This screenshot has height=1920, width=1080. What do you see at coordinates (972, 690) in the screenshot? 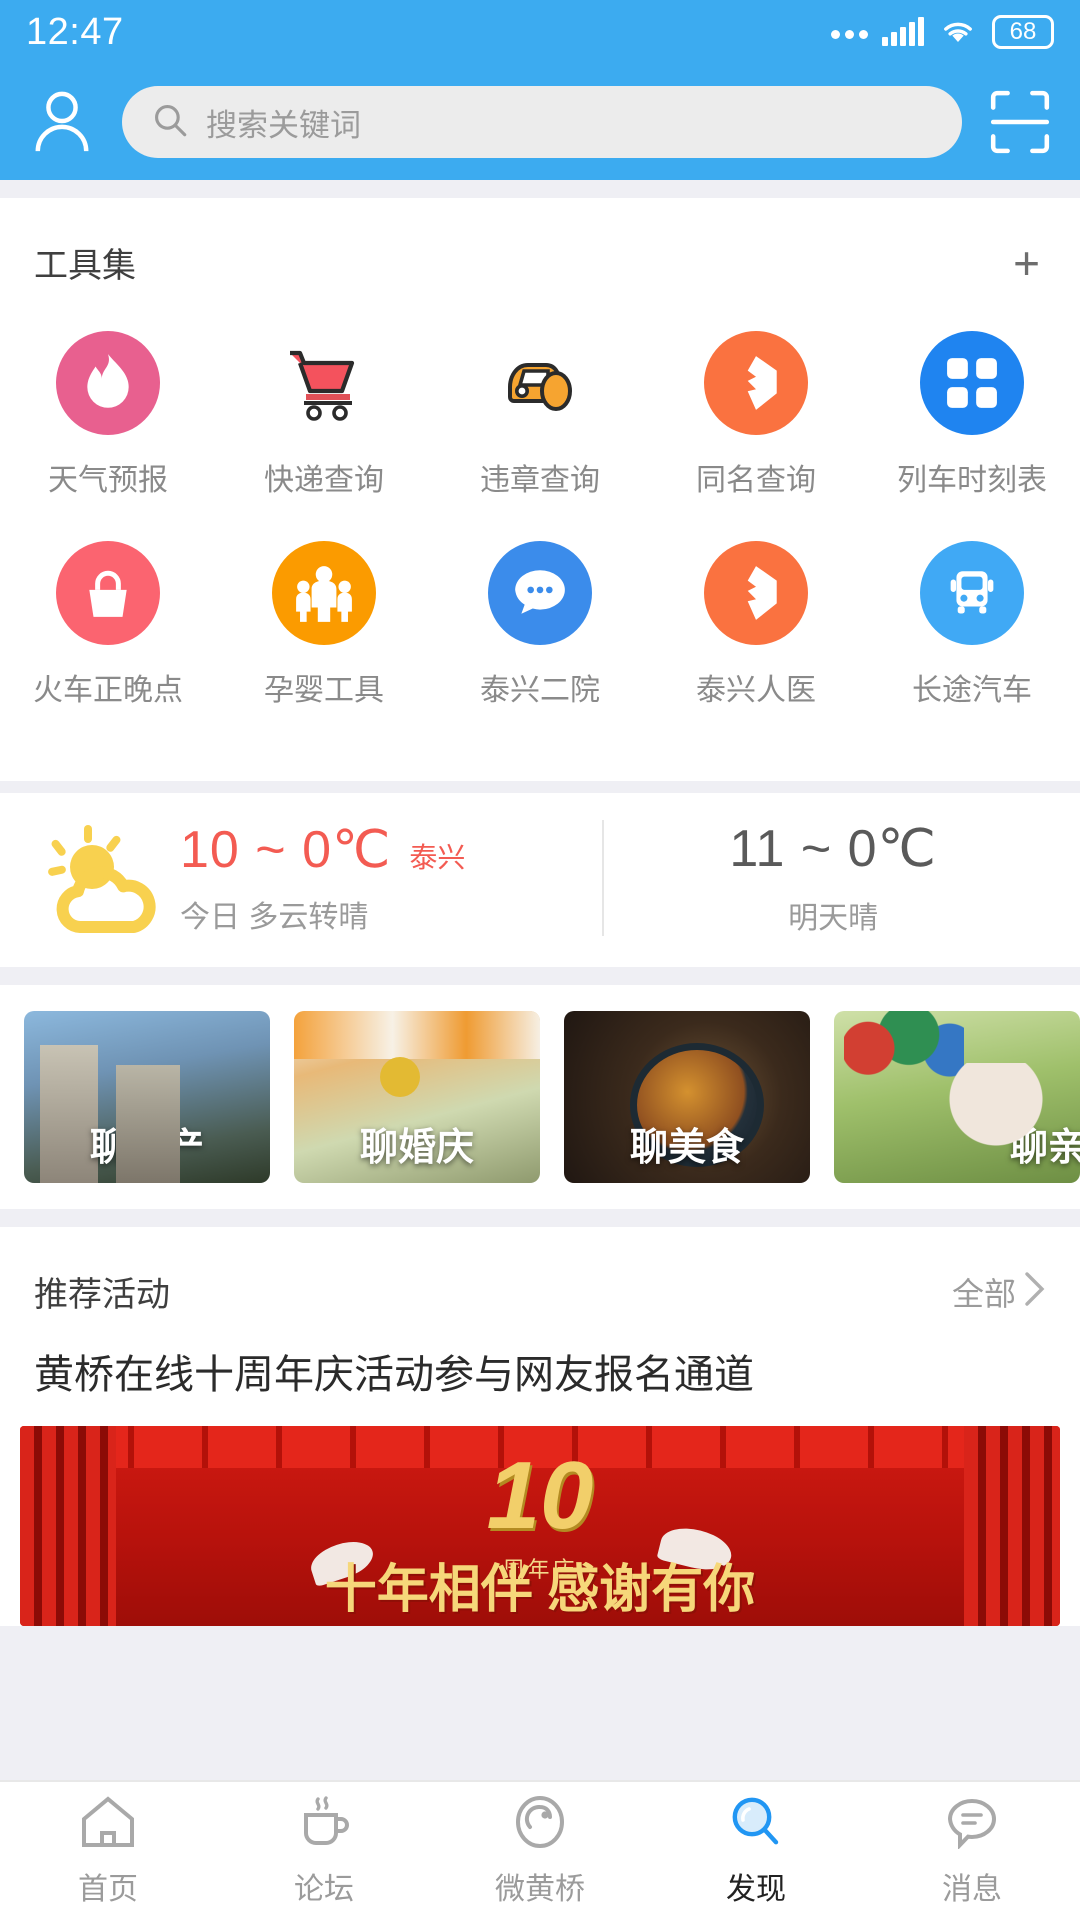
I see `tool-label: 长途汽车` at bounding box center [972, 690].